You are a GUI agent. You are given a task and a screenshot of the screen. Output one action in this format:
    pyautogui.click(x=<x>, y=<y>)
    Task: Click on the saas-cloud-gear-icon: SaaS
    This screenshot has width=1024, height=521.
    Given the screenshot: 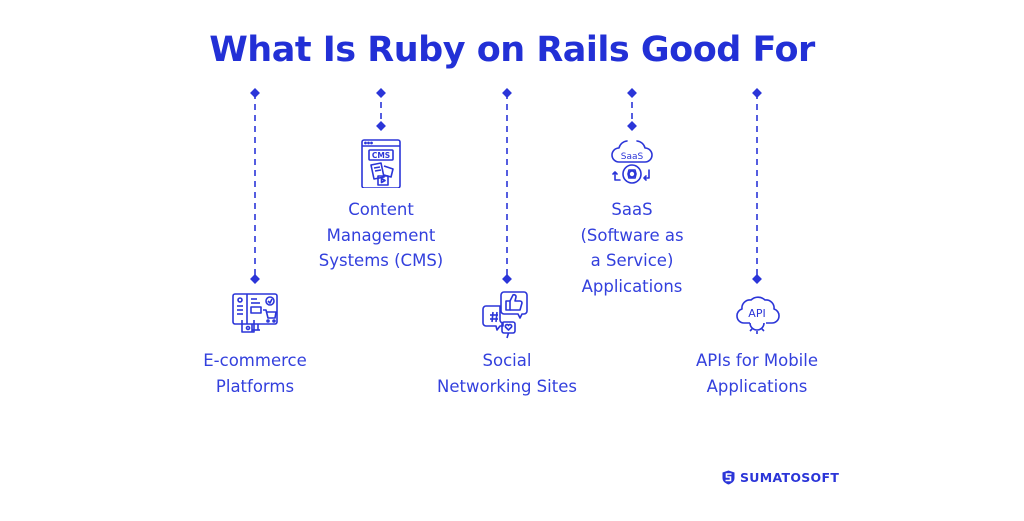 What is the action you would take?
    pyautogui.click(x=632, y=162)
    